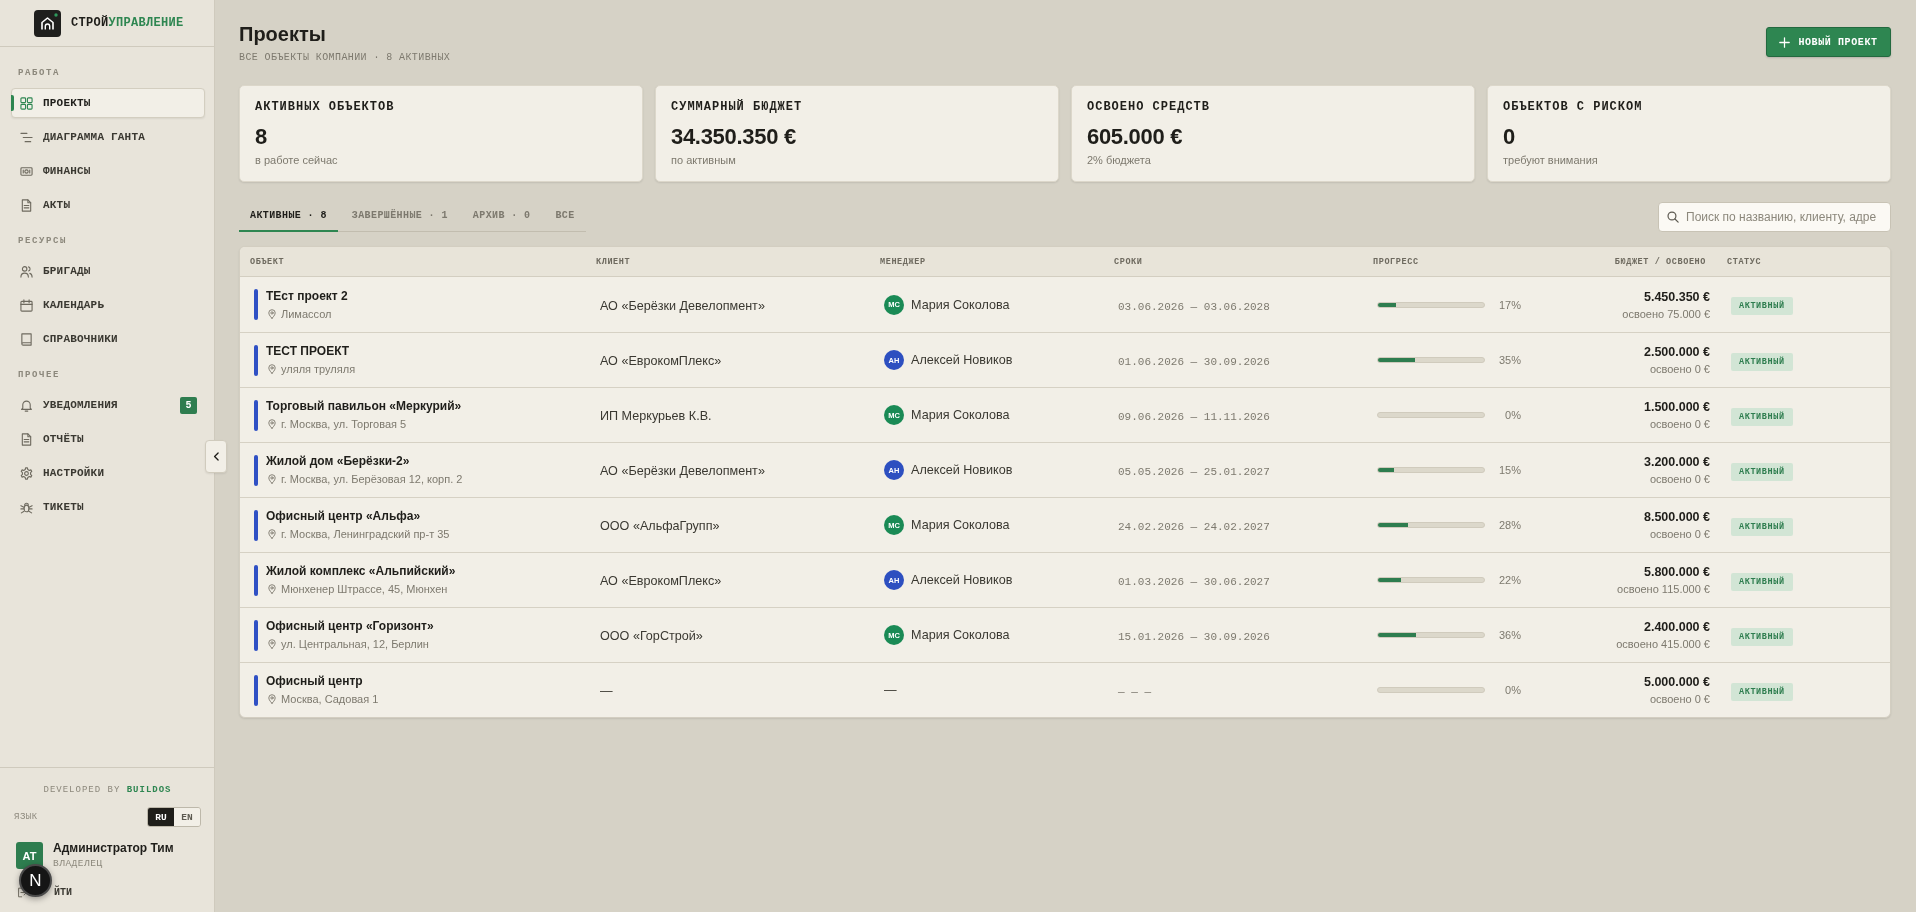  Describe the element at coordinates (108, 271) in the screenshot. I see `nav-item: БРИГАДЫ` at that location.